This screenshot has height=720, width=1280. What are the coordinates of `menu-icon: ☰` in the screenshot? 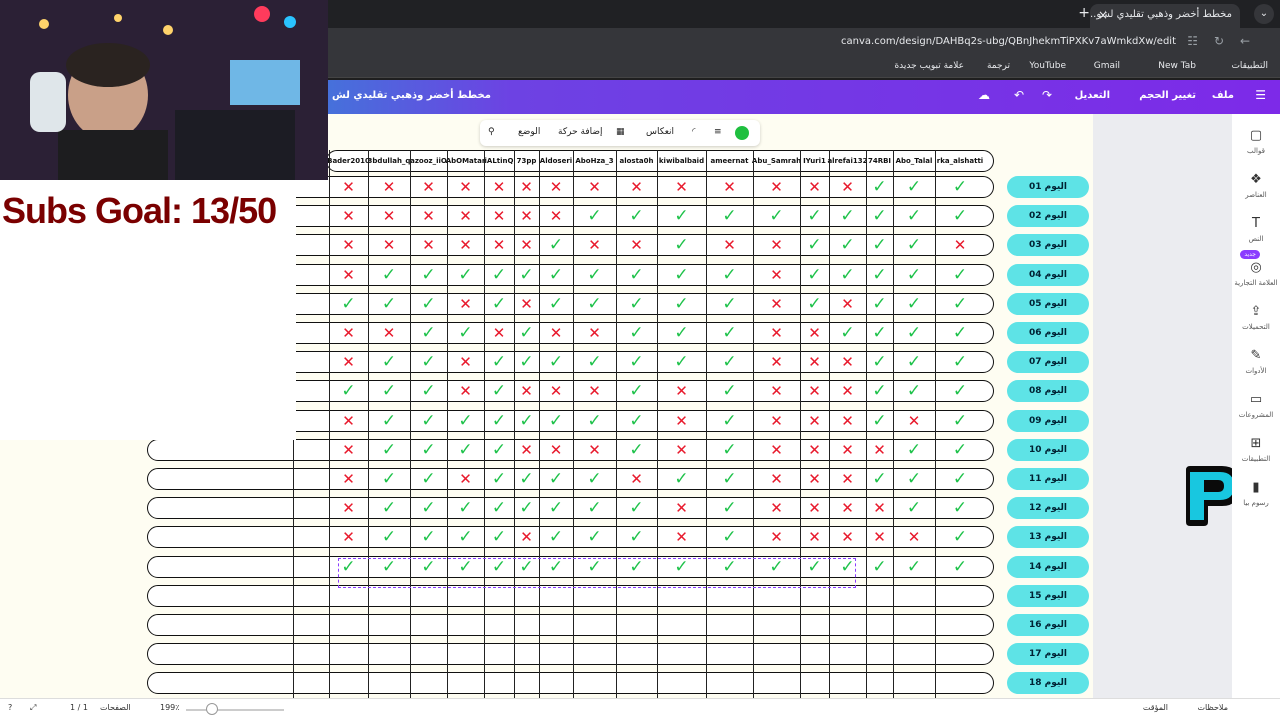 It's located at (1260, 95).